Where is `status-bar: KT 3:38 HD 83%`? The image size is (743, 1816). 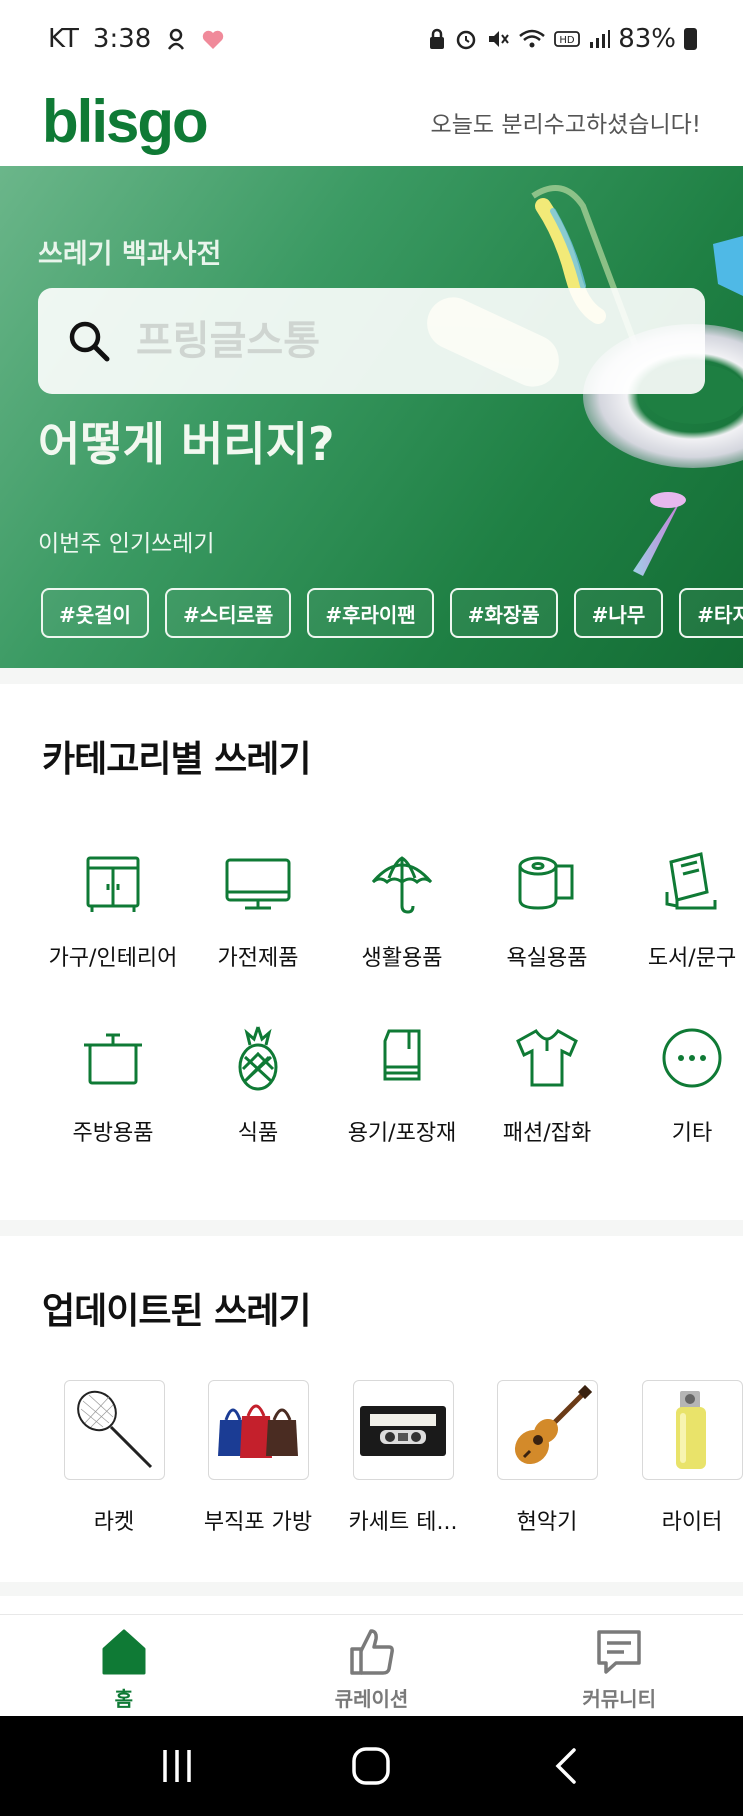
status-bar: KT 3:38 HD 83% is located at coordinates (371, 39).